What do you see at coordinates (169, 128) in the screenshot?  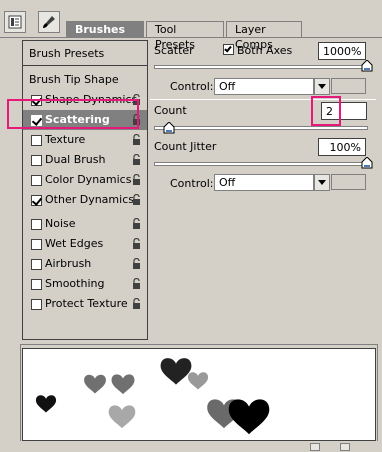 I see `count-slider-thumb` at bounding box center [169, 128].